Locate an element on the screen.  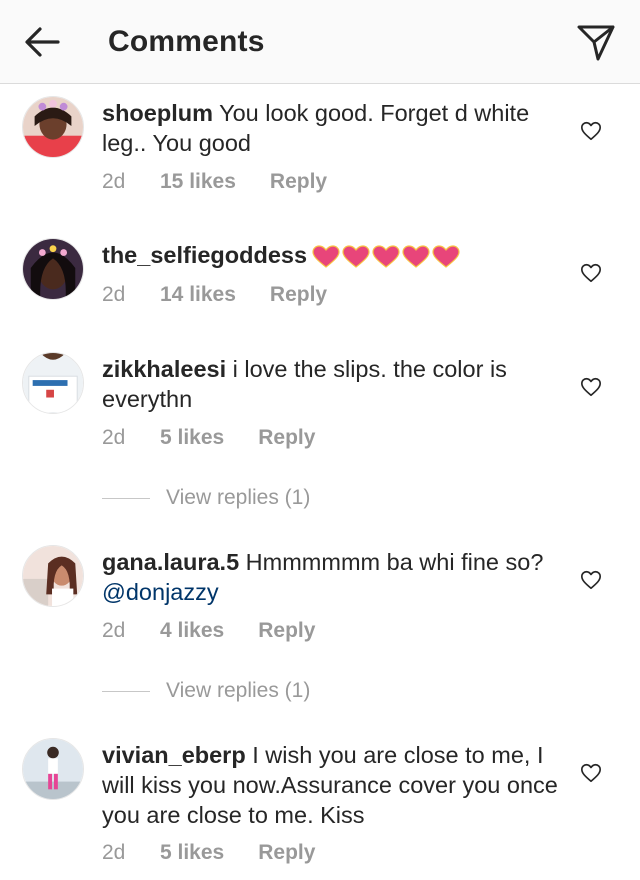
comment-username: gana.laura.5 is located at coordinates (170, 562).